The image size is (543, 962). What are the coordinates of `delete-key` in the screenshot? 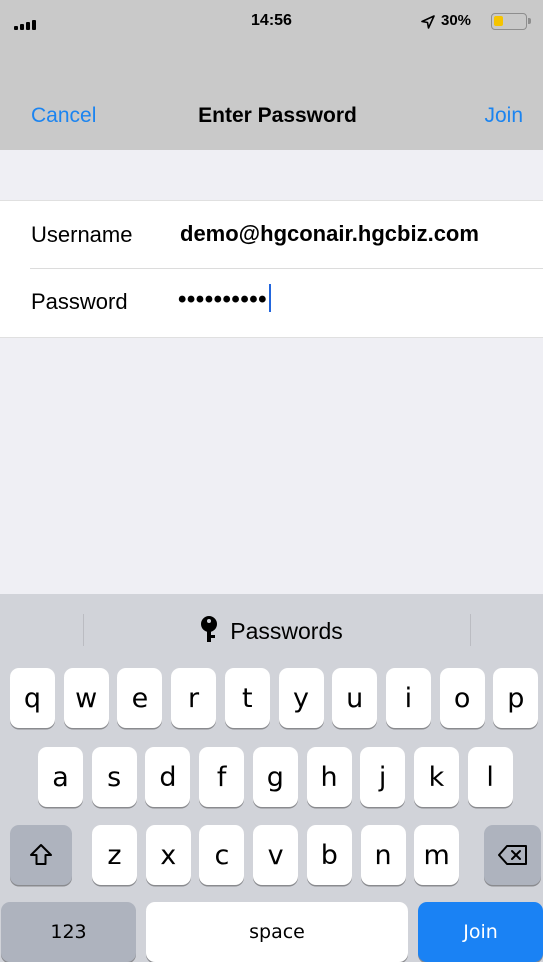 It's located at (512, 855).